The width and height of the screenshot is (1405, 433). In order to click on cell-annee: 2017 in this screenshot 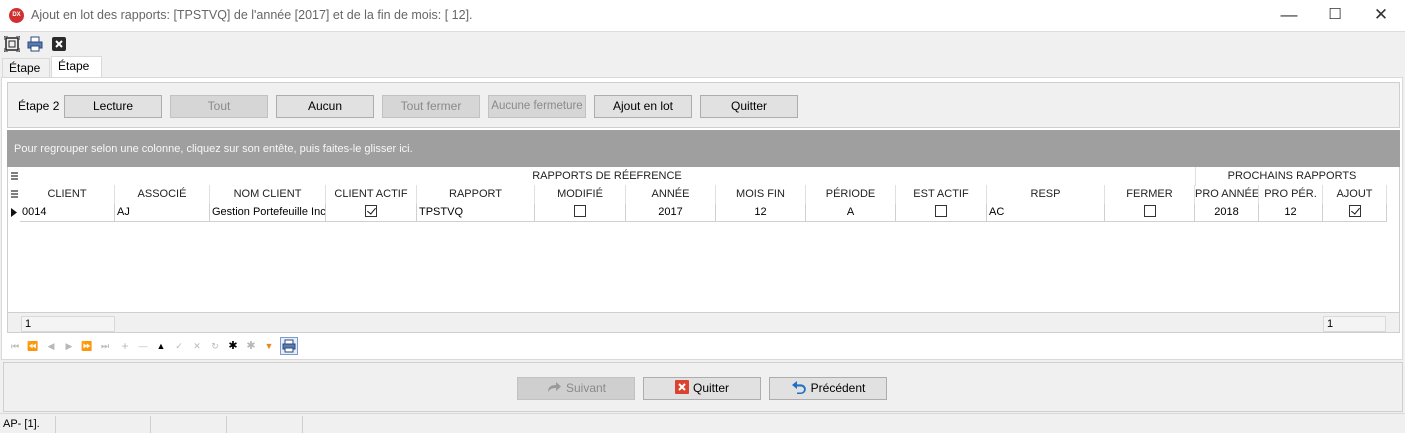, I will do `click(671, 213)`.